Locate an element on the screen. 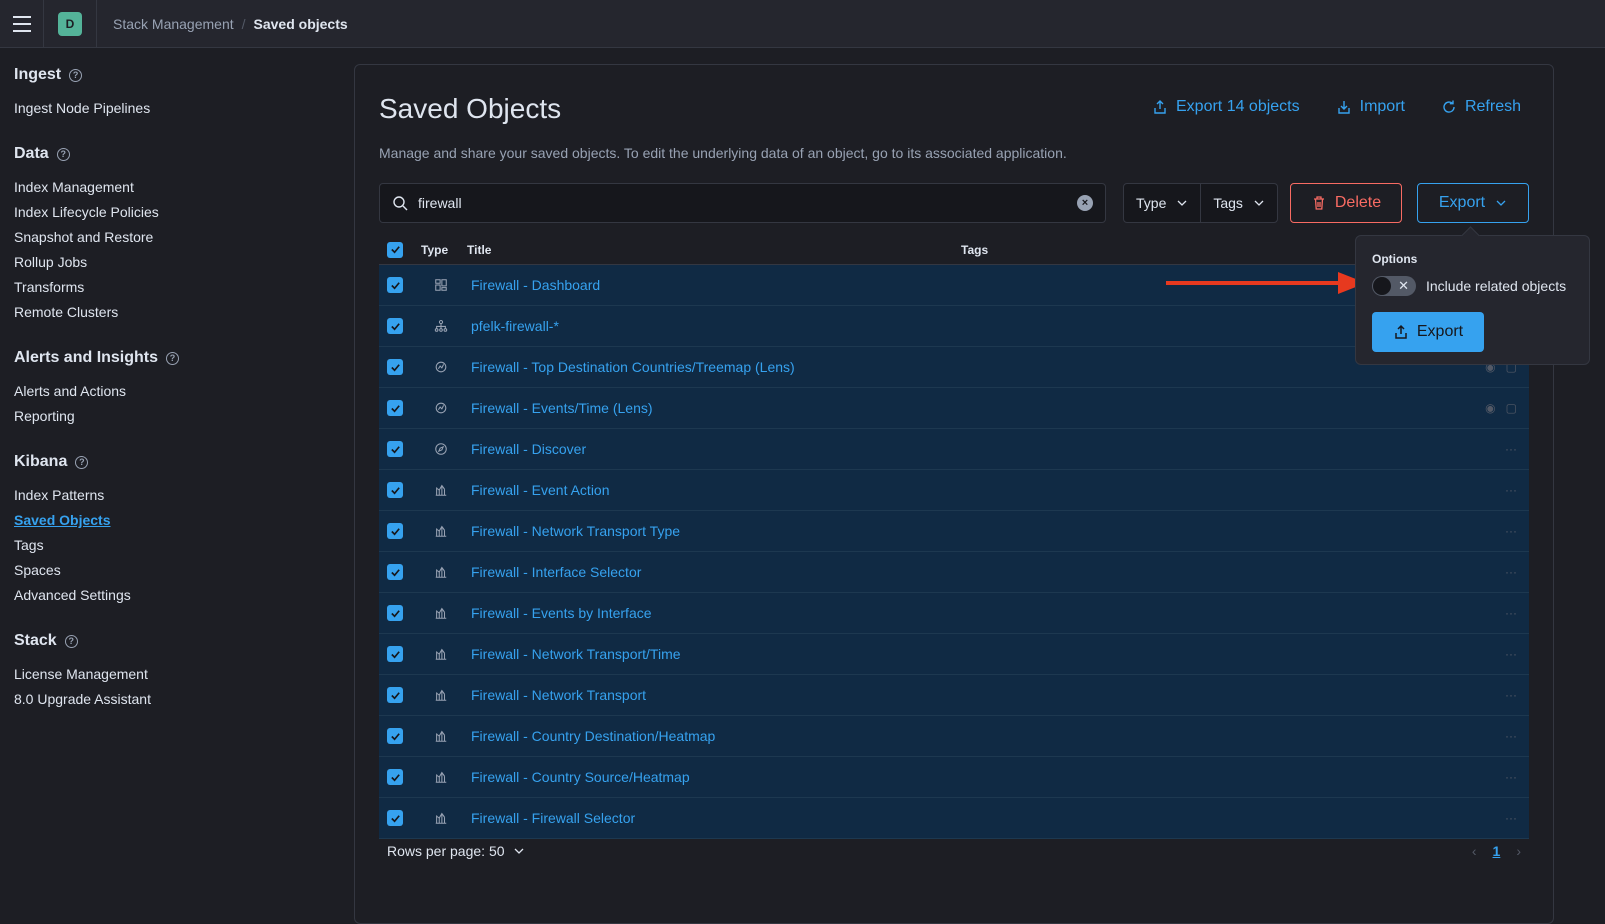  sidebar-item: Remote Clusters is located at coordinates (170, 312).